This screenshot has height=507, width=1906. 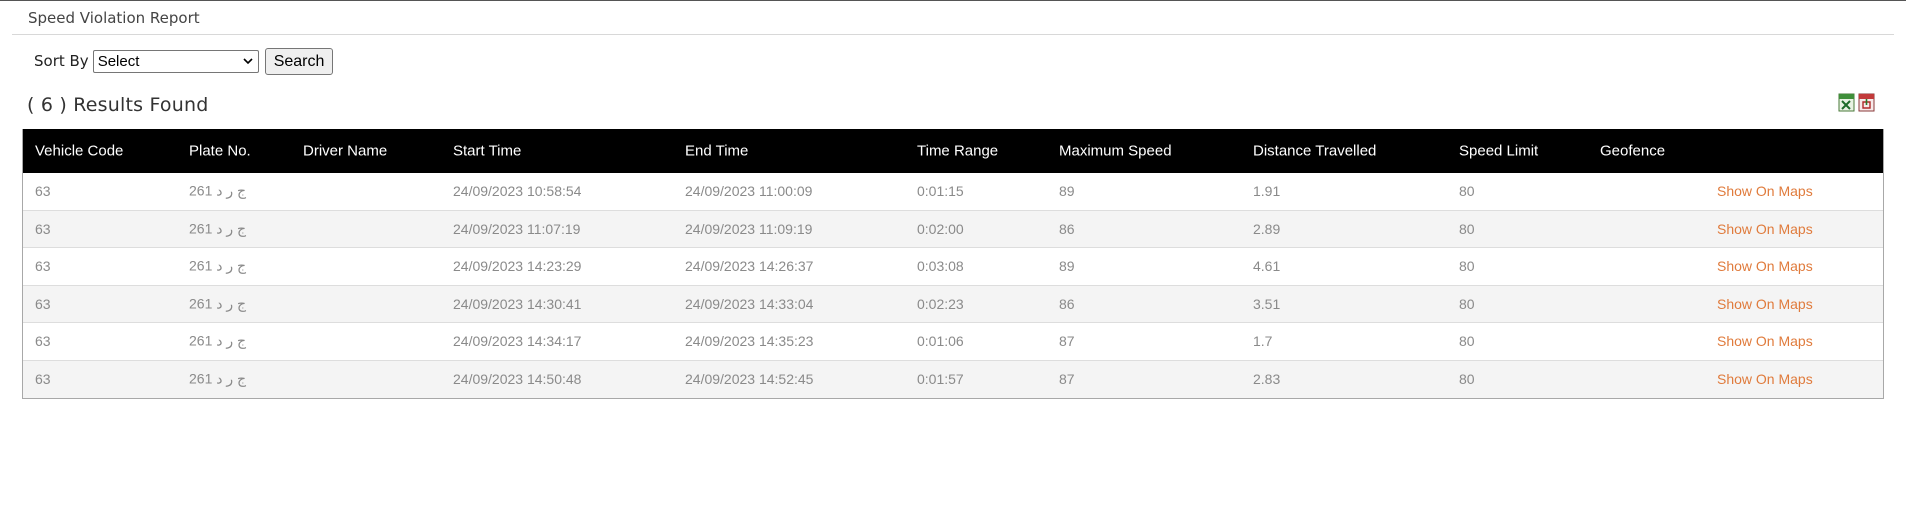 I want to click on column-header-distance-travelled: Distance Travelled, so click(x=1314, y=151).